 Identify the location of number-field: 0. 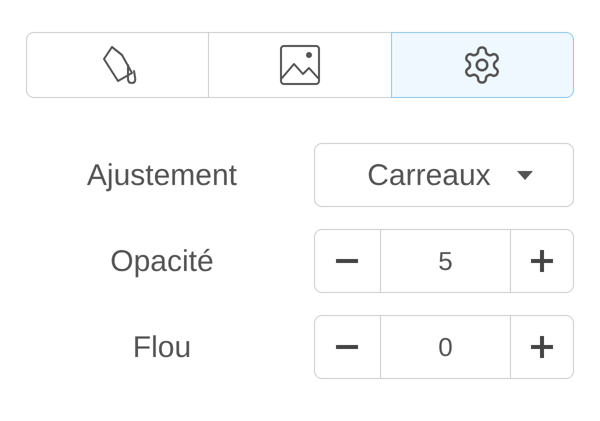
(445, 347).